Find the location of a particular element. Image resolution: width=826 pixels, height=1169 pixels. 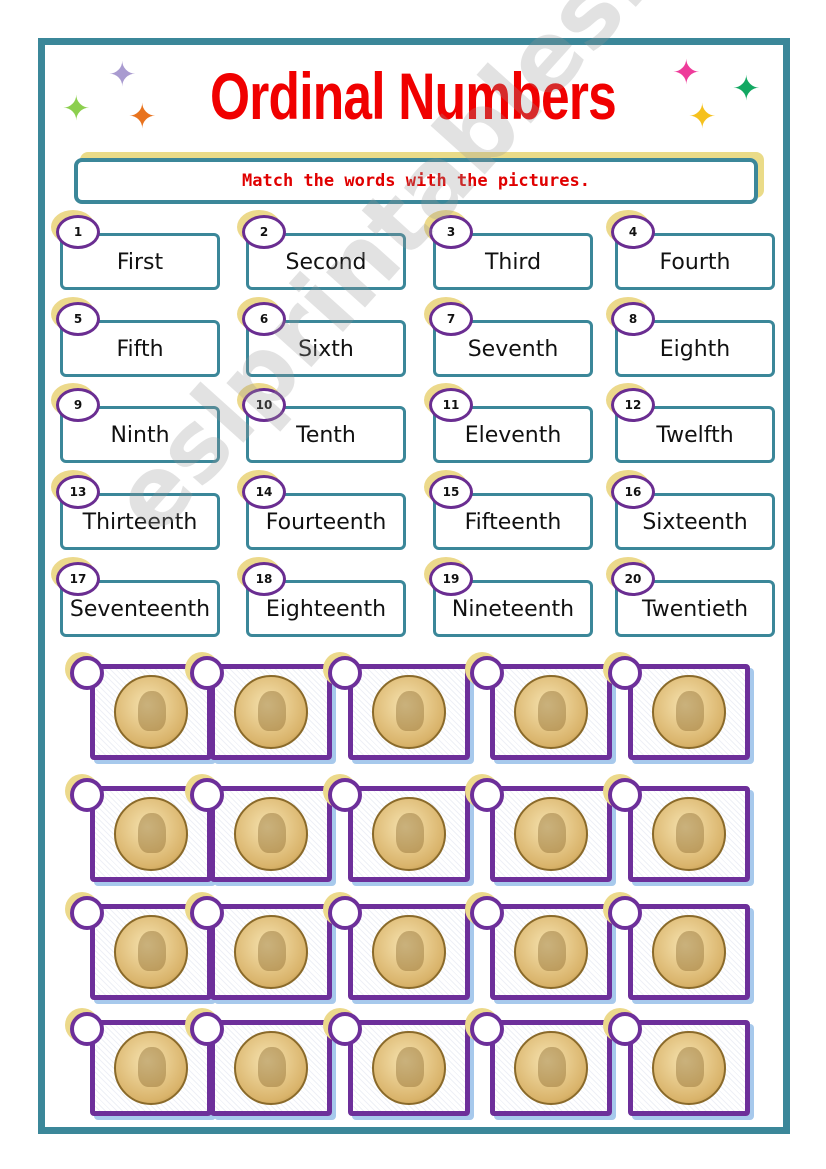

number-circle: 20 is located at coordinates (633, 579).